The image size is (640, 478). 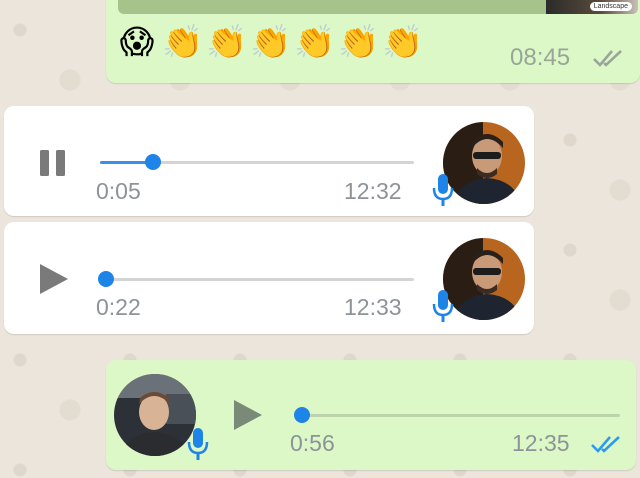 I want to click on message-time: 12:33, so click(x=373, y=307).